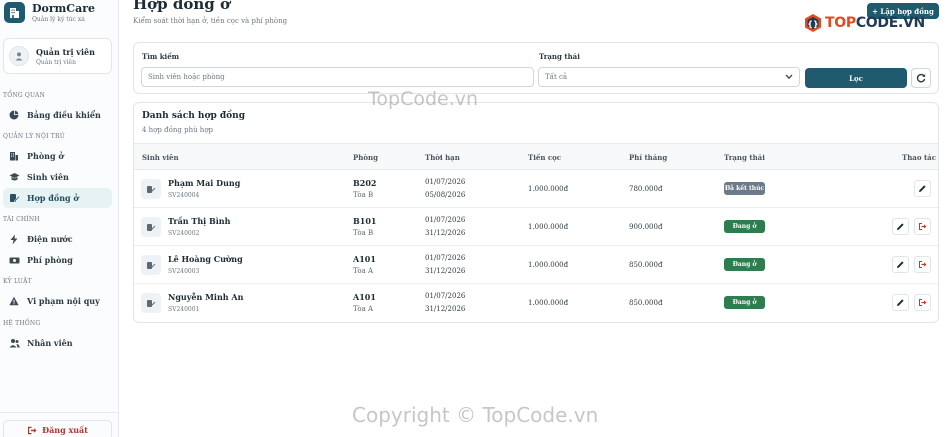 This screenshot has width=950, height=437. I want to click on topcode-logo-icon: {}, so click(813, 23).